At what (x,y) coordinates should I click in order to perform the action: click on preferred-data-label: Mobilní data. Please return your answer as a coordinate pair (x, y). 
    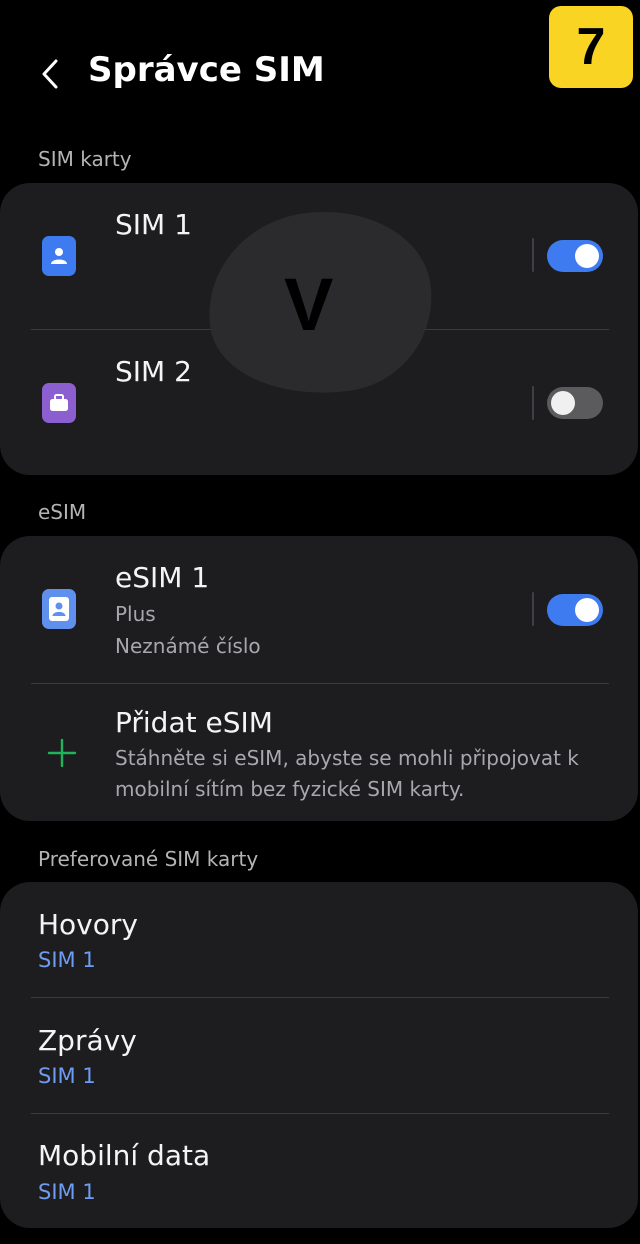
    Looking at the image, I should click on (124, 1155).